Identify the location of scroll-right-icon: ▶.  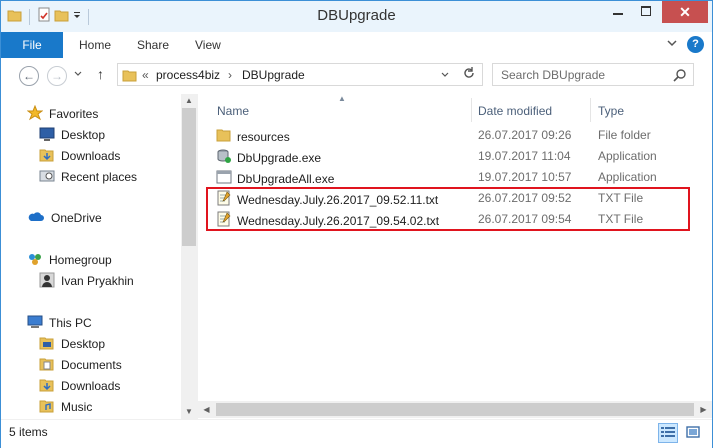
(703, 409).